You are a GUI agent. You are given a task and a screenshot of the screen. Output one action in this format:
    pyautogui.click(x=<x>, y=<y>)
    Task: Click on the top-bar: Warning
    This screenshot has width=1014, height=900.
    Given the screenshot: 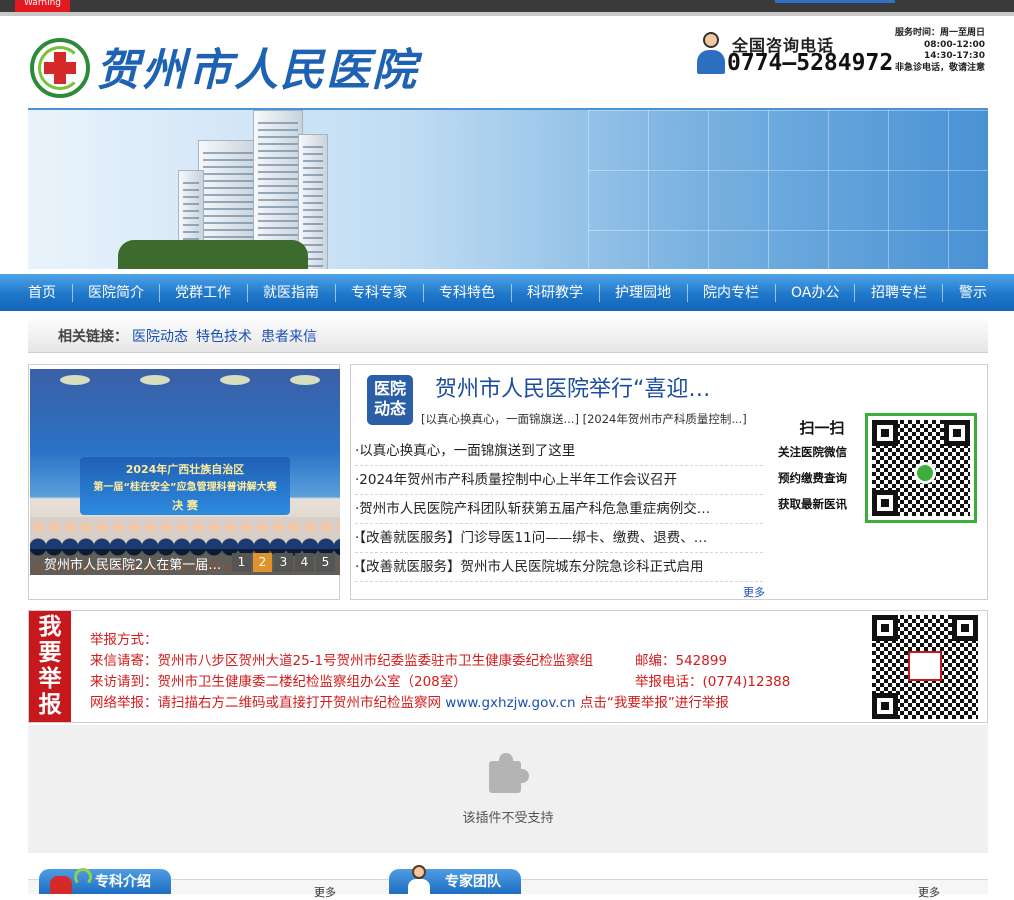 What is the action you would take?
    pyautogui.click(x=507, y=6)
    